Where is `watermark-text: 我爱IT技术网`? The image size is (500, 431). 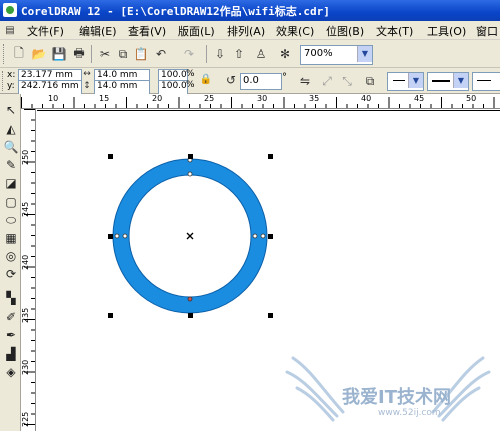
watermark-text: 我爱IT技术网 is located at coordinates (396, 397).